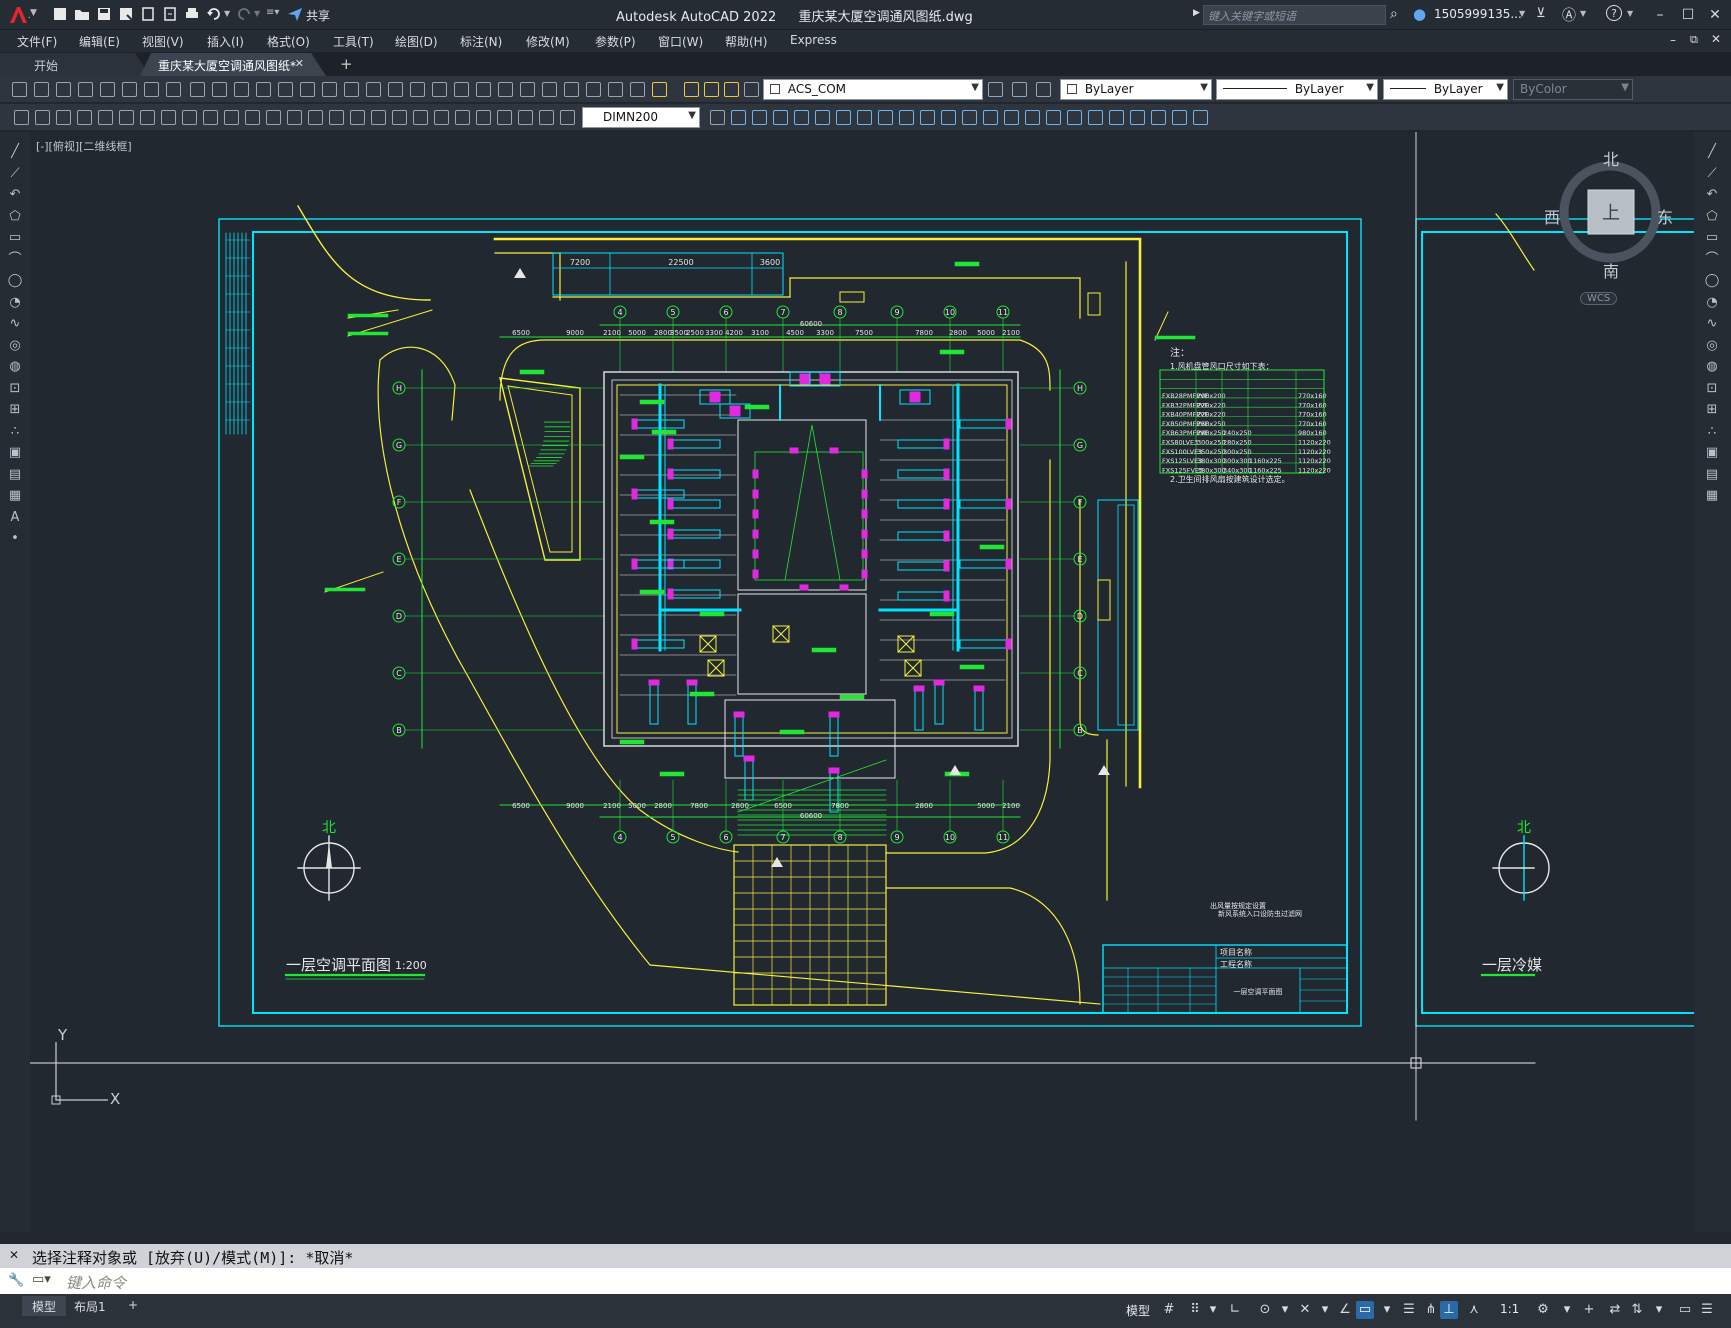  Describe the element at coordinates (462, 117) in the screenshot. I see `tb2-tool-22-icon` at that location.